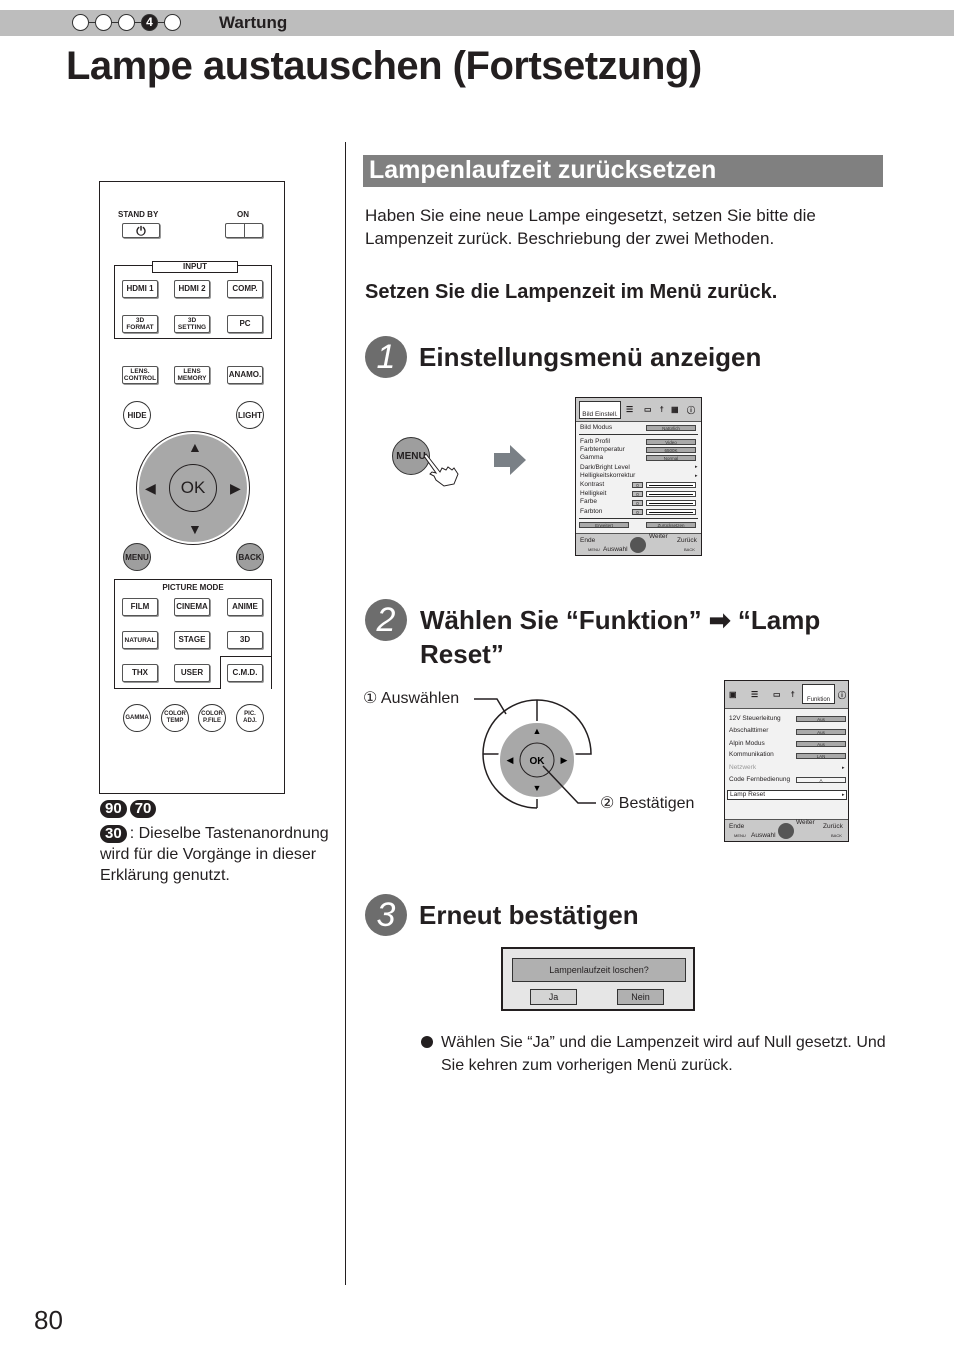 The image size is (954, 1356). What do you see at coordinates (821, 780) in the screenshot?
I see `osd-row-value: A` at bounding box center [821, 780].